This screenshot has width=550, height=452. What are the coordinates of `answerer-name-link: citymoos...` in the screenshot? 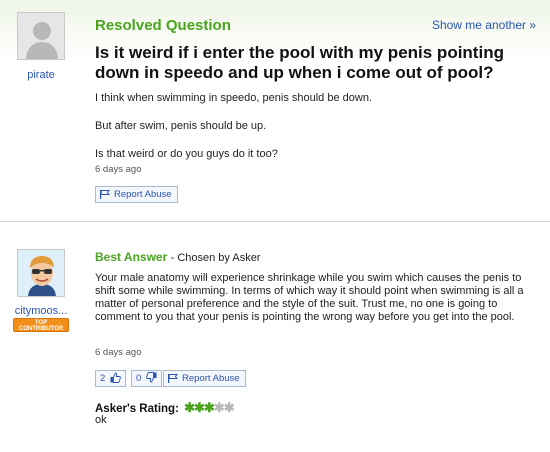 It's located at (41, 311).